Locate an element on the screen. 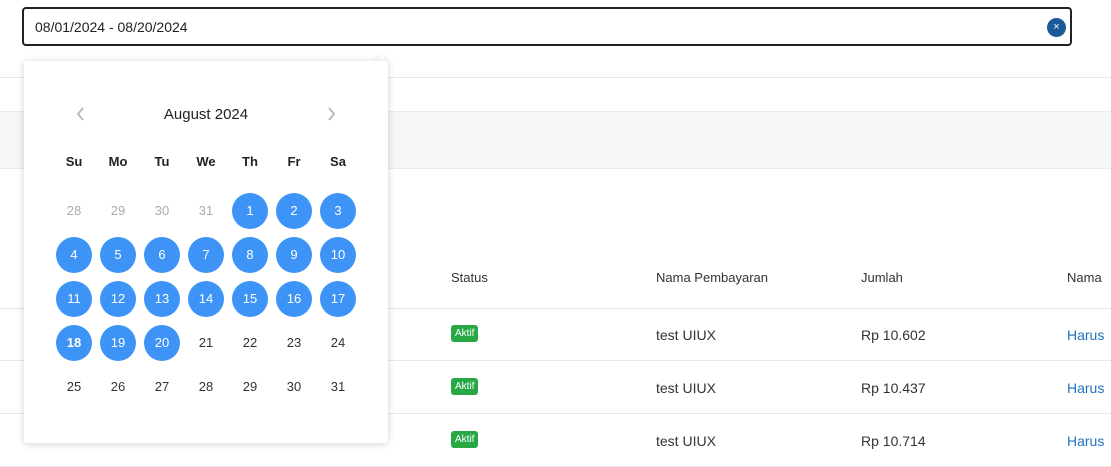 Image resolution: width=1111 pixels, height=467 pixels. weekday-label: Th is located at coordinates (250, 161).